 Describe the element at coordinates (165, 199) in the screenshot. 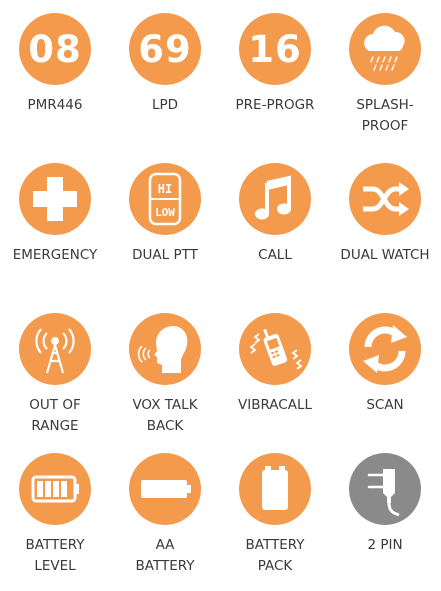

I see `hi-low-icon: HI LOW` at that location.